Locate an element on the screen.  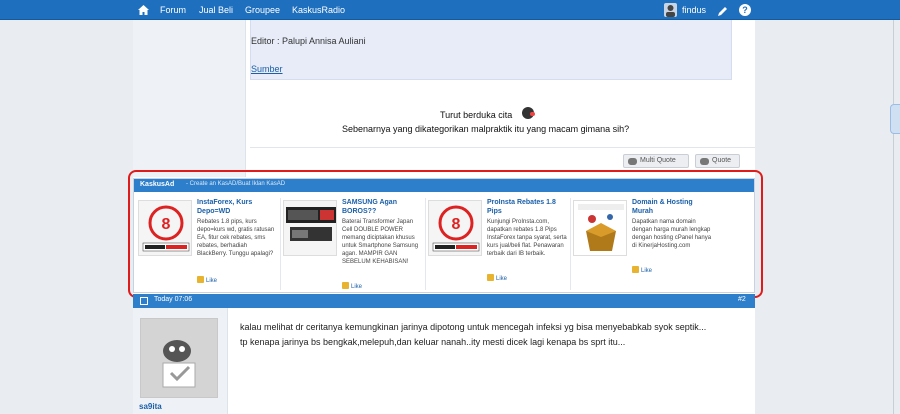
nav-kaskus-radio: KaskusRadio is located at coordinates (318, 10).